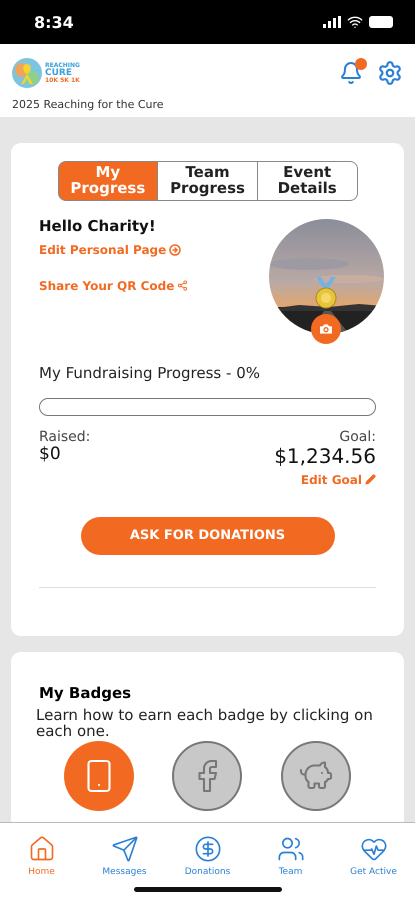 This screenshot has width=415, height=900. What do you see at coordinates (338, 479) in the screenshot?
I see `edit-goal-link: Edit Goal` at bounding box center [338, 479].